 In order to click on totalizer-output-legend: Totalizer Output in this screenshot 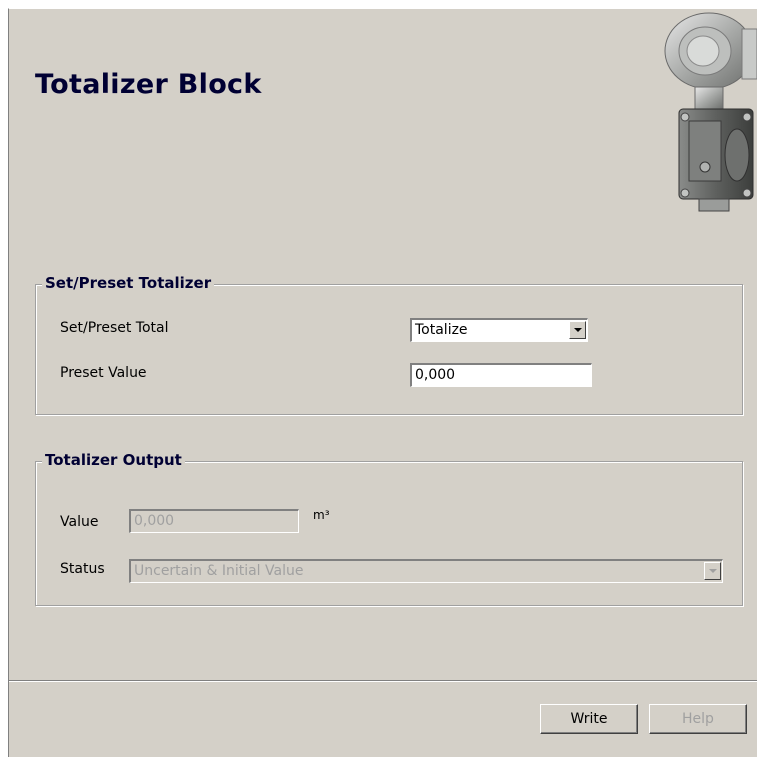, I will do `click(113, 460)`.